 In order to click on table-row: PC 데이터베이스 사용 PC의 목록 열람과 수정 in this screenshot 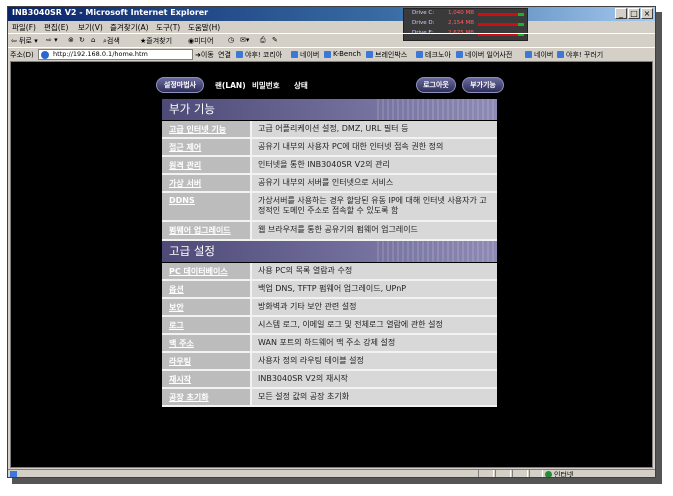, I will do `click(329, 272)`.